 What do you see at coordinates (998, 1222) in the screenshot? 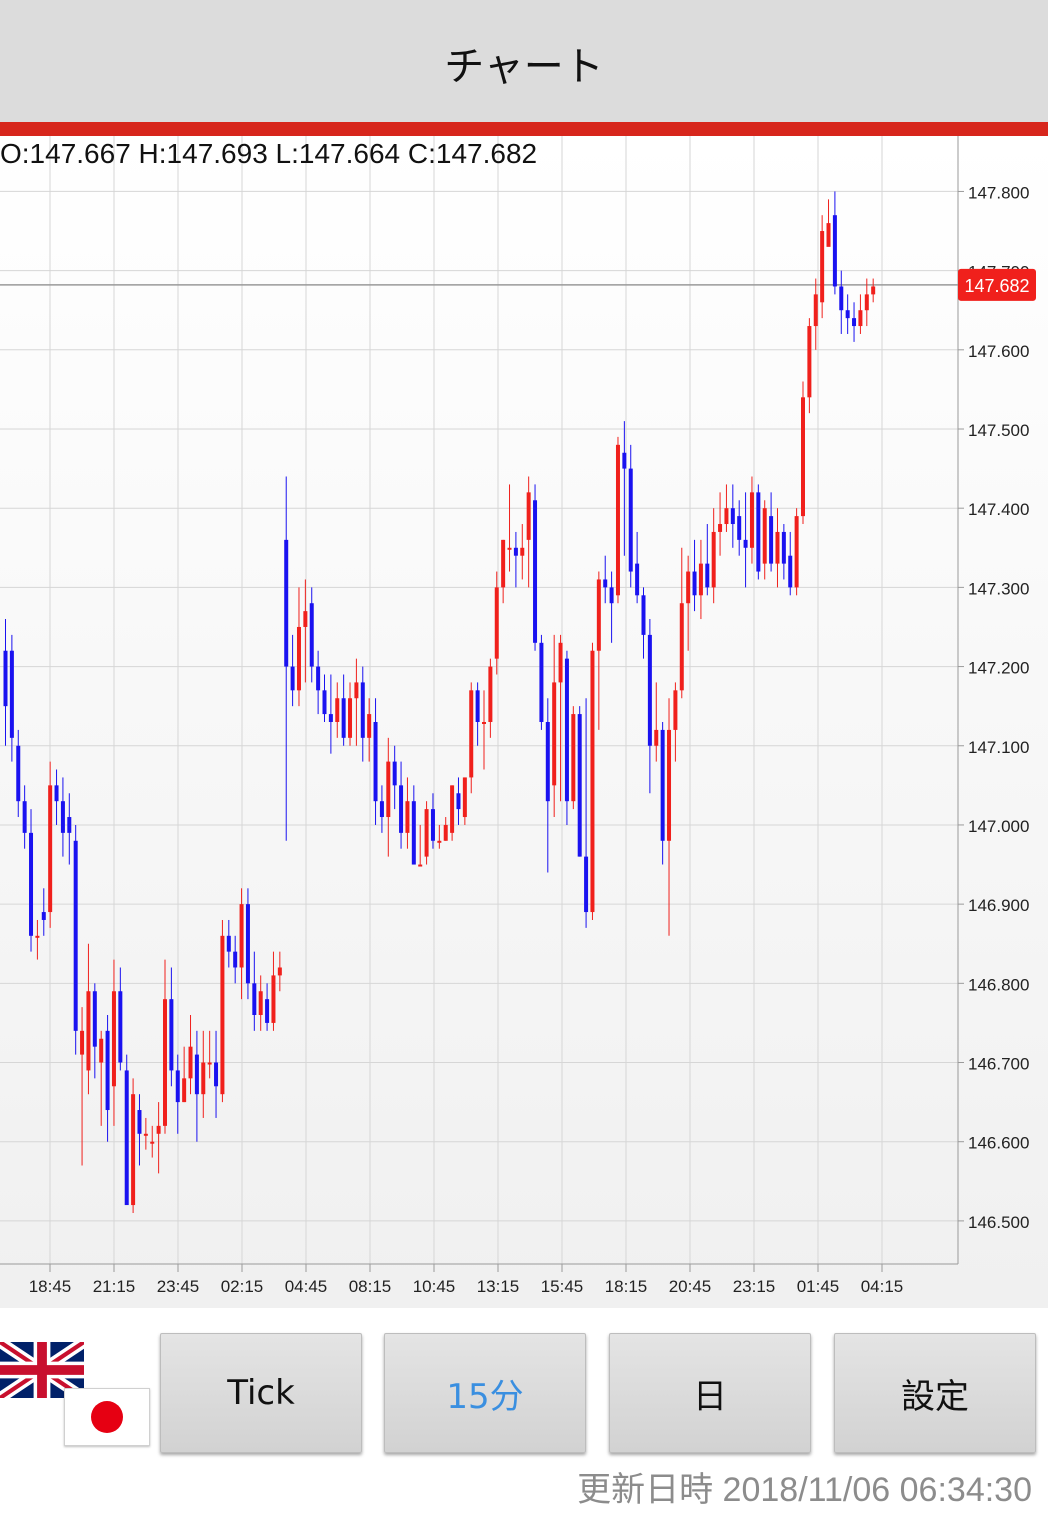
I see `y-tick-label: 146.500` at bounding box center [998, 1222].